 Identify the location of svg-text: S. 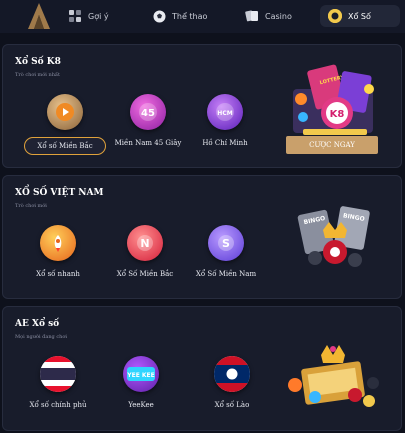
(226, 243).